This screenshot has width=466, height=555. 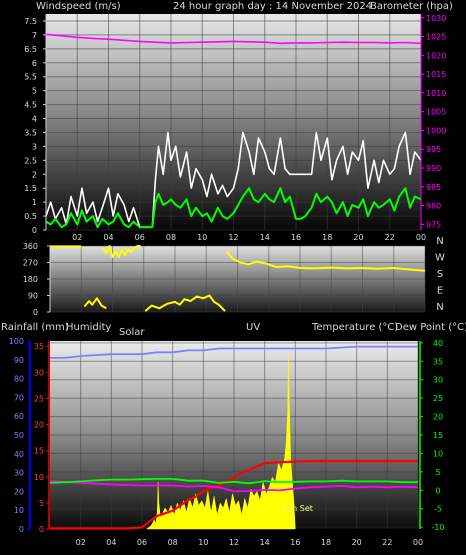 What do you see at coordinates (41, 529) in the screenshot?
I see `rainfall-tick-label: 0` at bounding box center [41, 529].